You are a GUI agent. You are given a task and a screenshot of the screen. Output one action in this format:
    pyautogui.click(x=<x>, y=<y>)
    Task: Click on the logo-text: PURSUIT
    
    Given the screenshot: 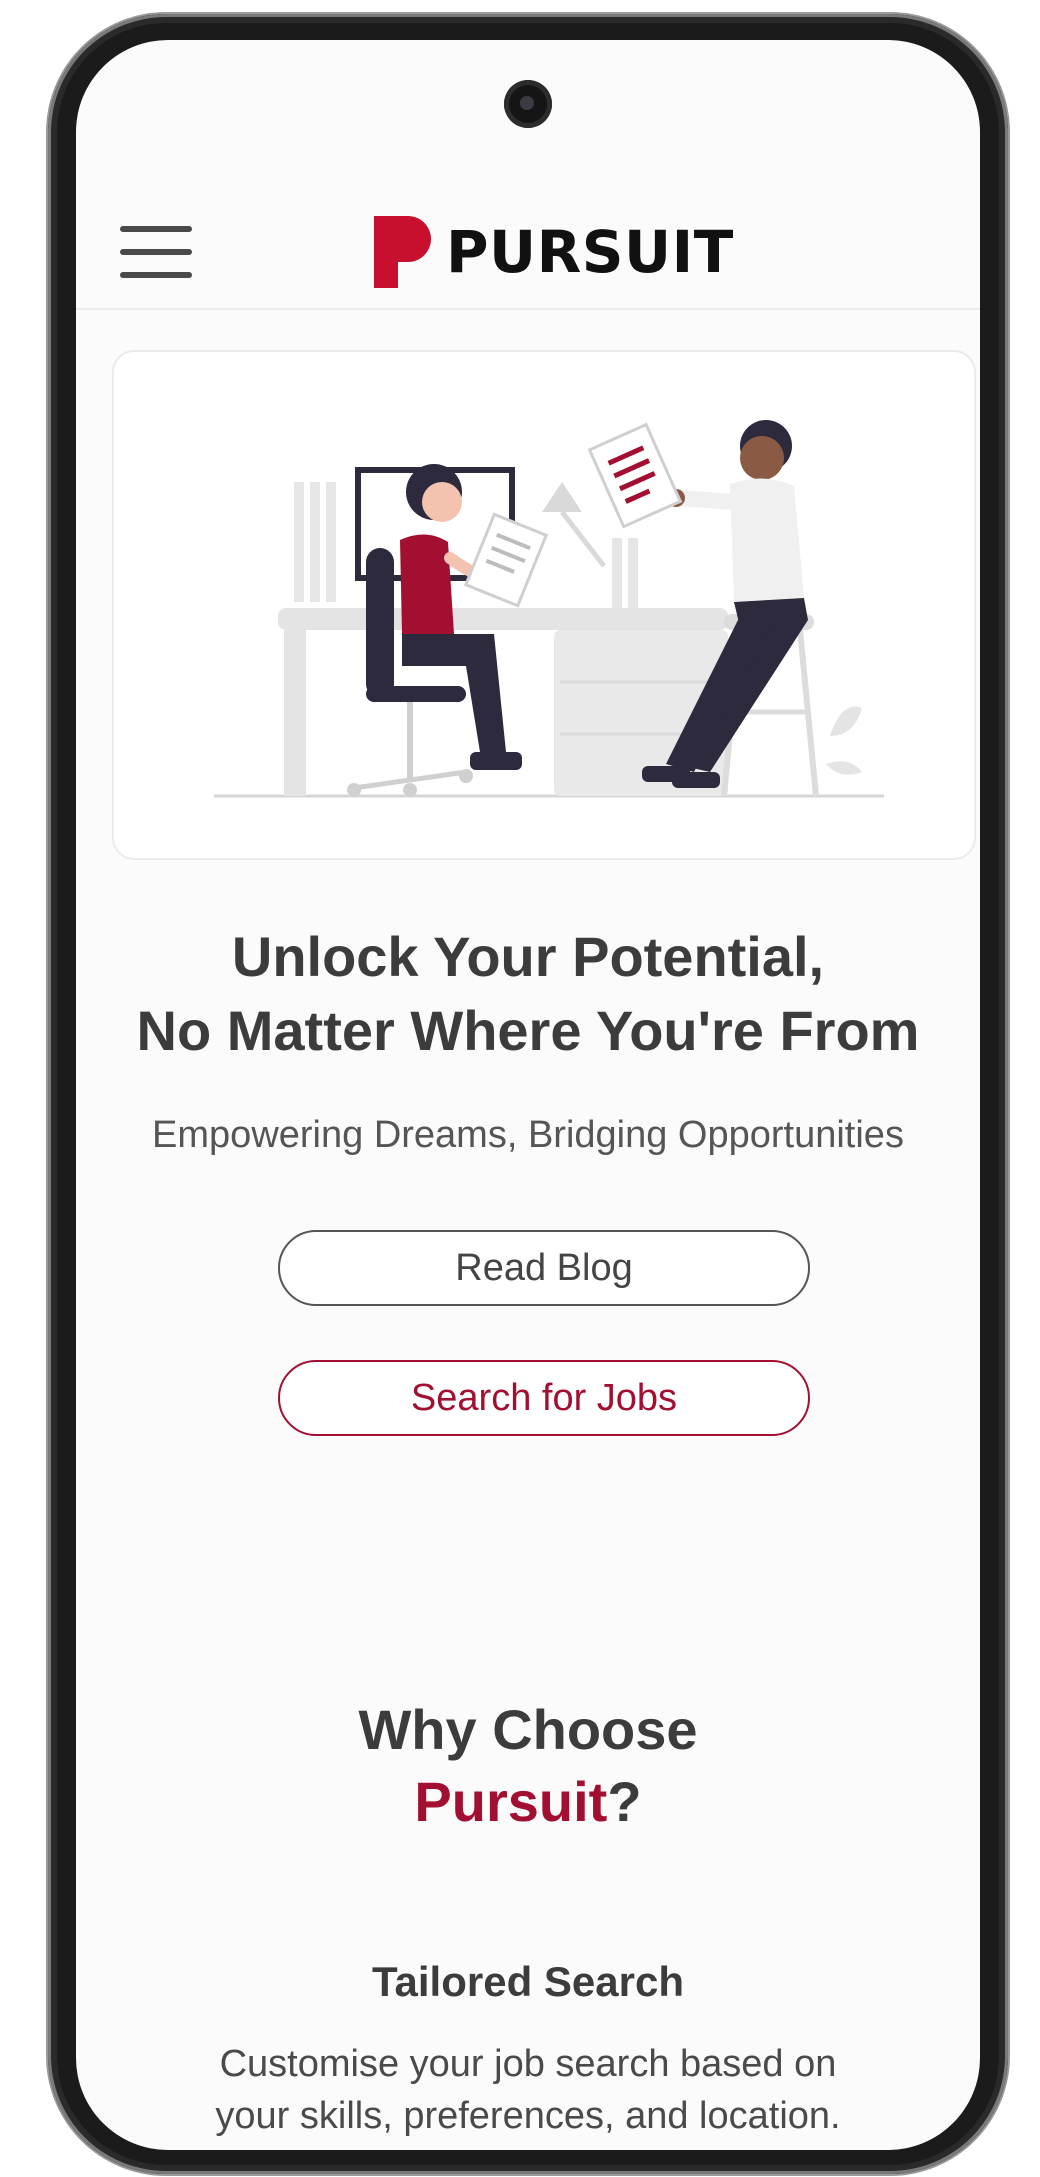 What is the action you would take?
    pyautogui.click(x=590, y=252)
    